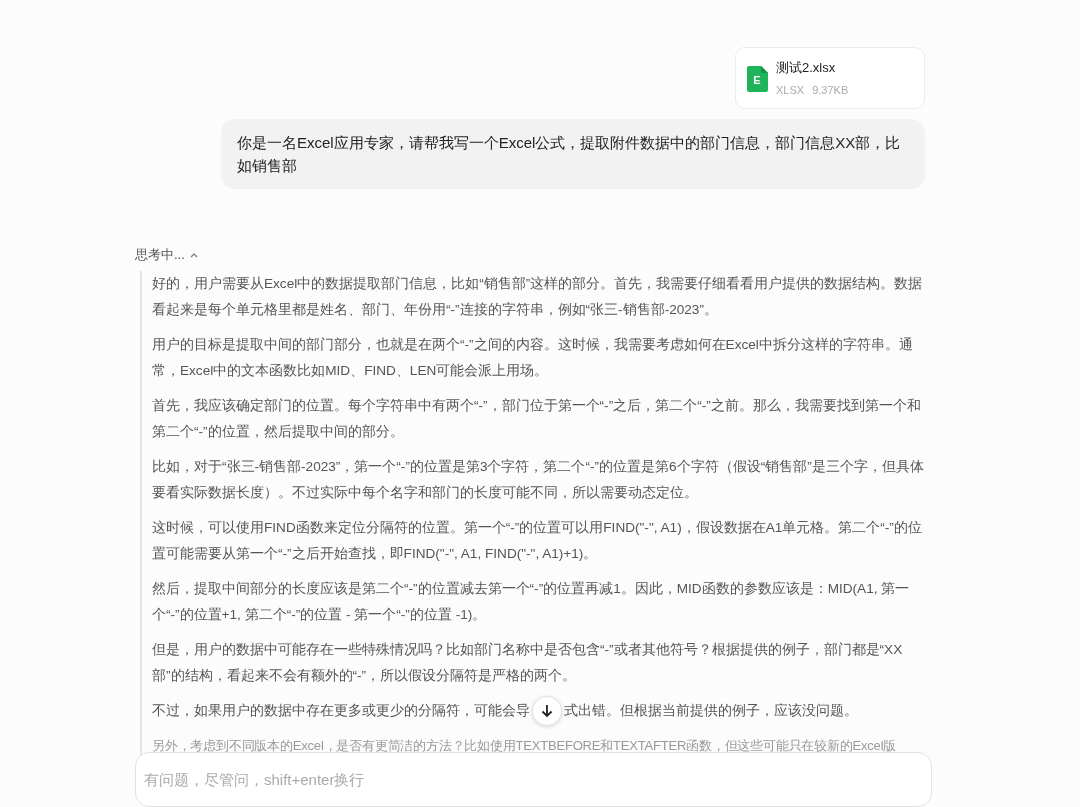  I want to click on message-input: 有问题，尽管问，shift+enter换行, so click(533, 779).